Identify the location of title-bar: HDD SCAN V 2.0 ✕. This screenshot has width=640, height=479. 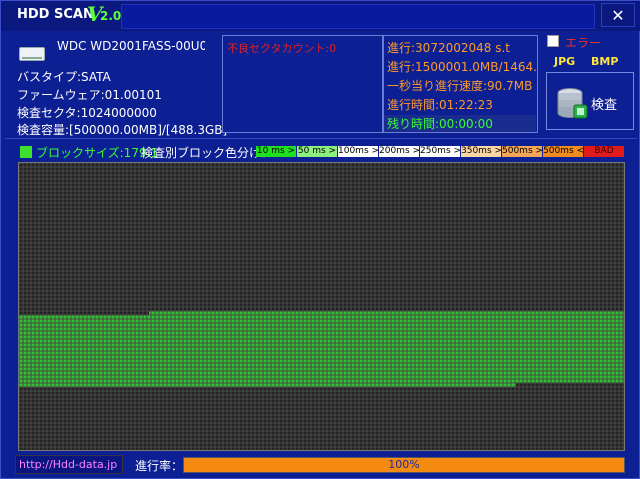
(320, 16).